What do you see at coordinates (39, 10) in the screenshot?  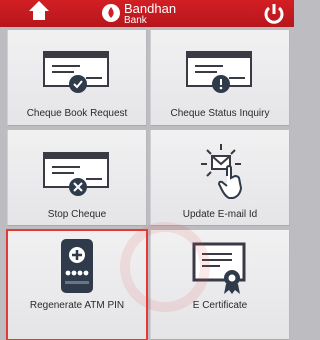 I see `home-icon` at bounding box center [39, 10].